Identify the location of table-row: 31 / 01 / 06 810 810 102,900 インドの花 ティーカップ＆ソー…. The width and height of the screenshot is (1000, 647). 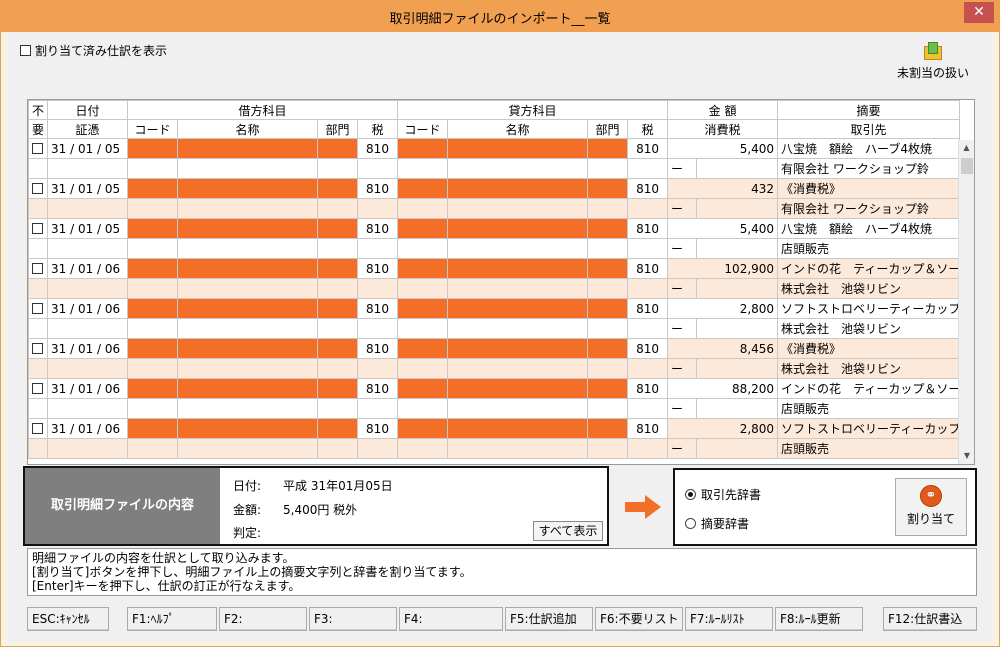
(494, 268).